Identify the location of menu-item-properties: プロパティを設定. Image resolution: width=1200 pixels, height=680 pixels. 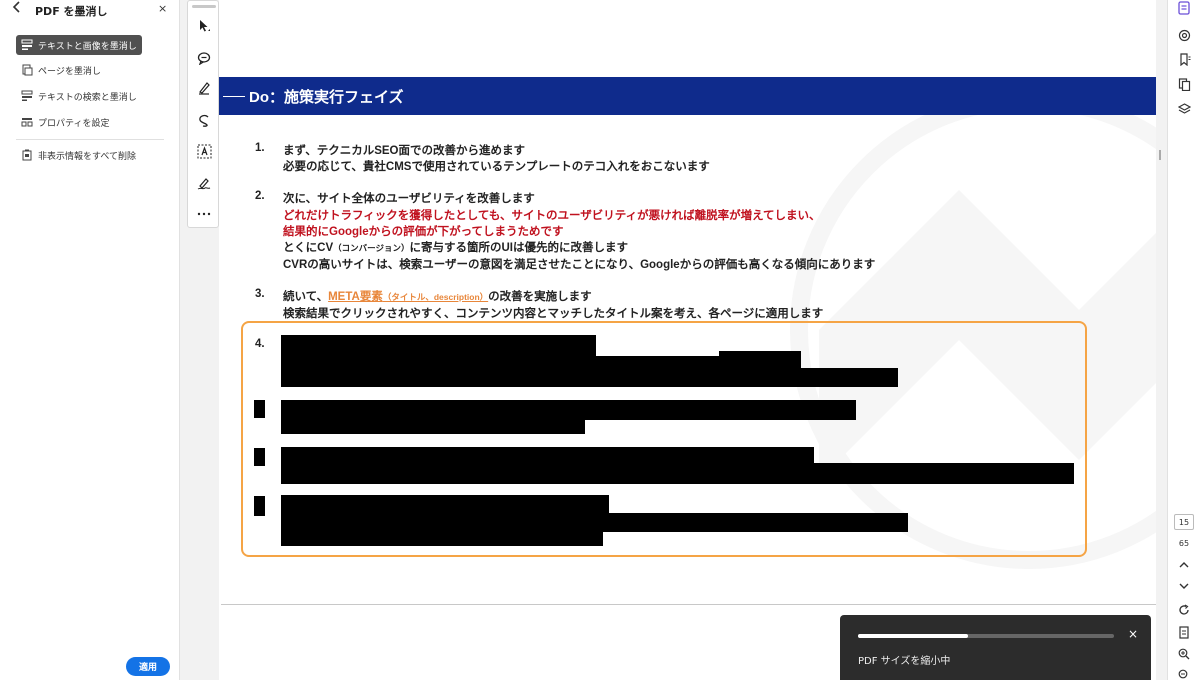
(65, 122).